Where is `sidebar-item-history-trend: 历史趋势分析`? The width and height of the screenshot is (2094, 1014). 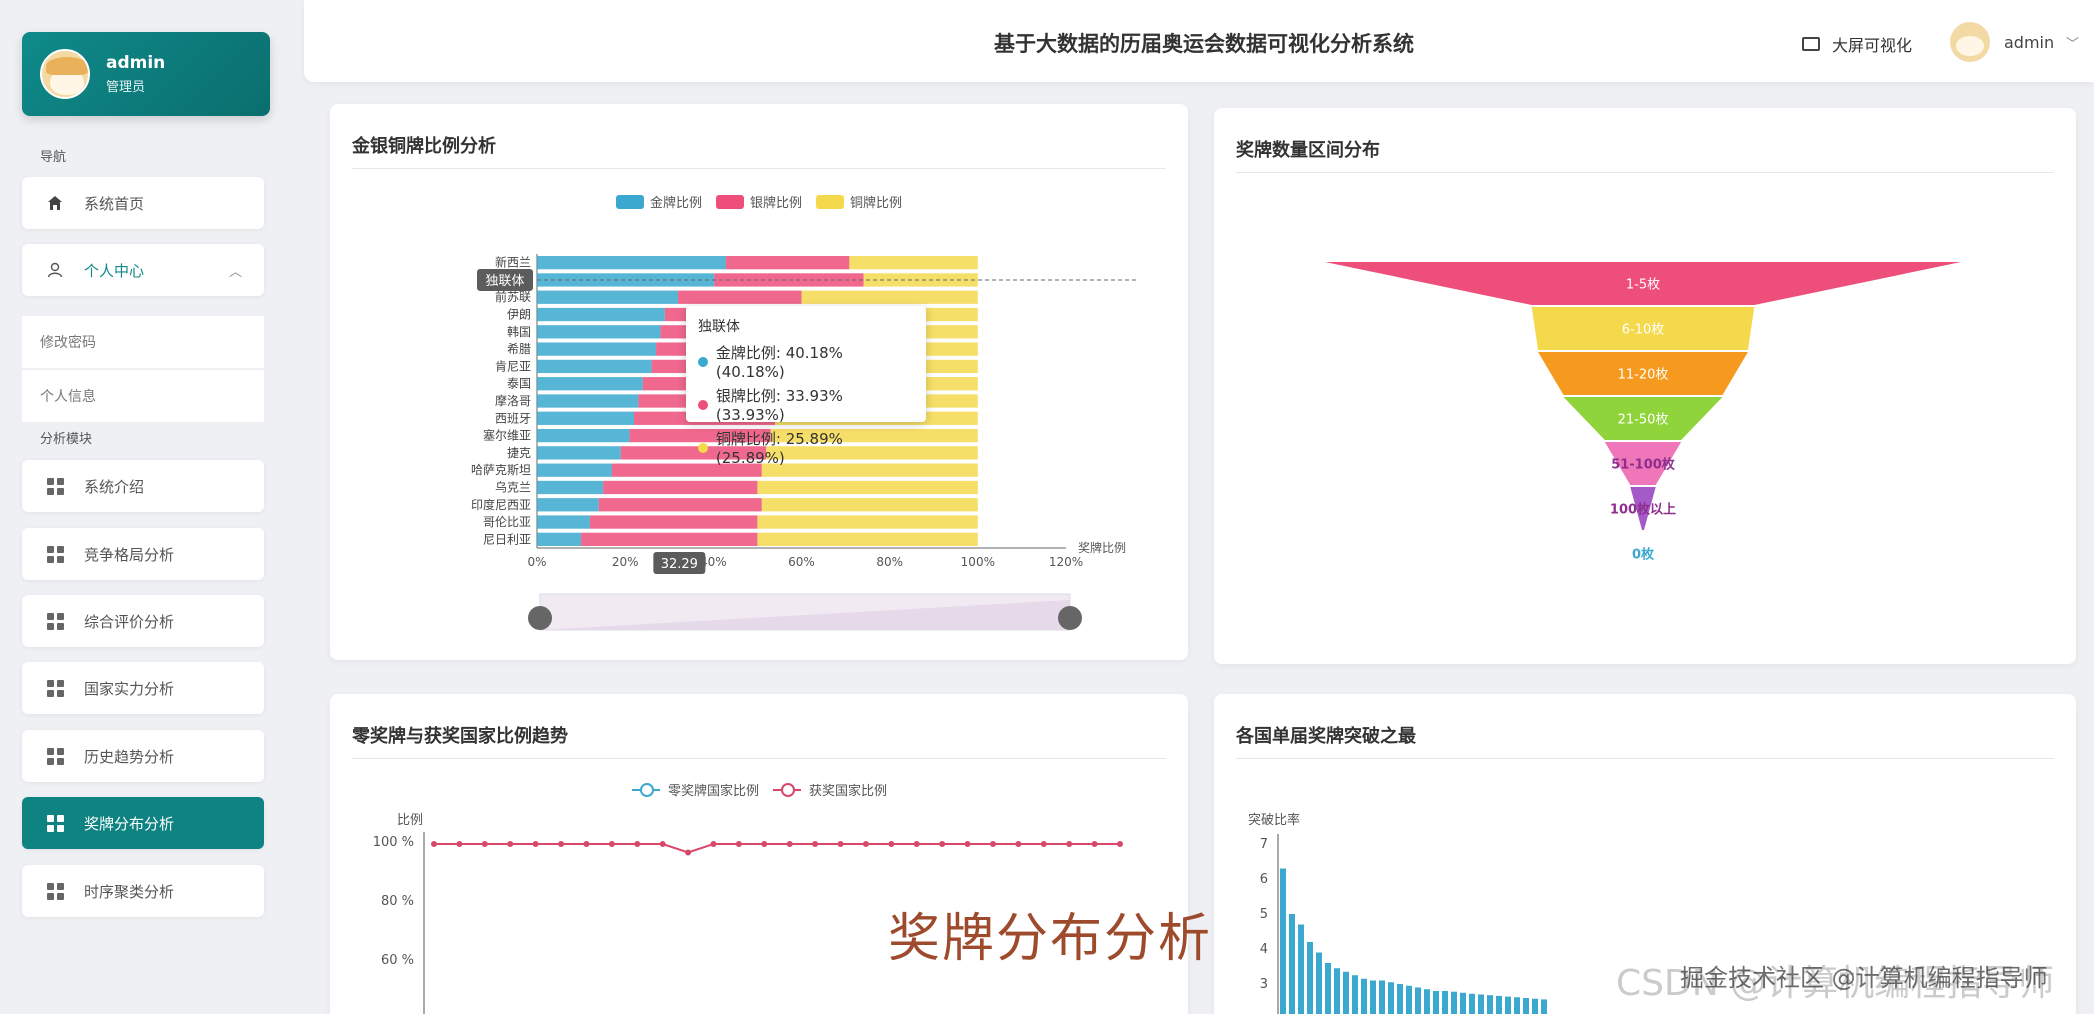
sidebar-item-history-trend: 历史趋势分析 is located at coordinates (143, 756).